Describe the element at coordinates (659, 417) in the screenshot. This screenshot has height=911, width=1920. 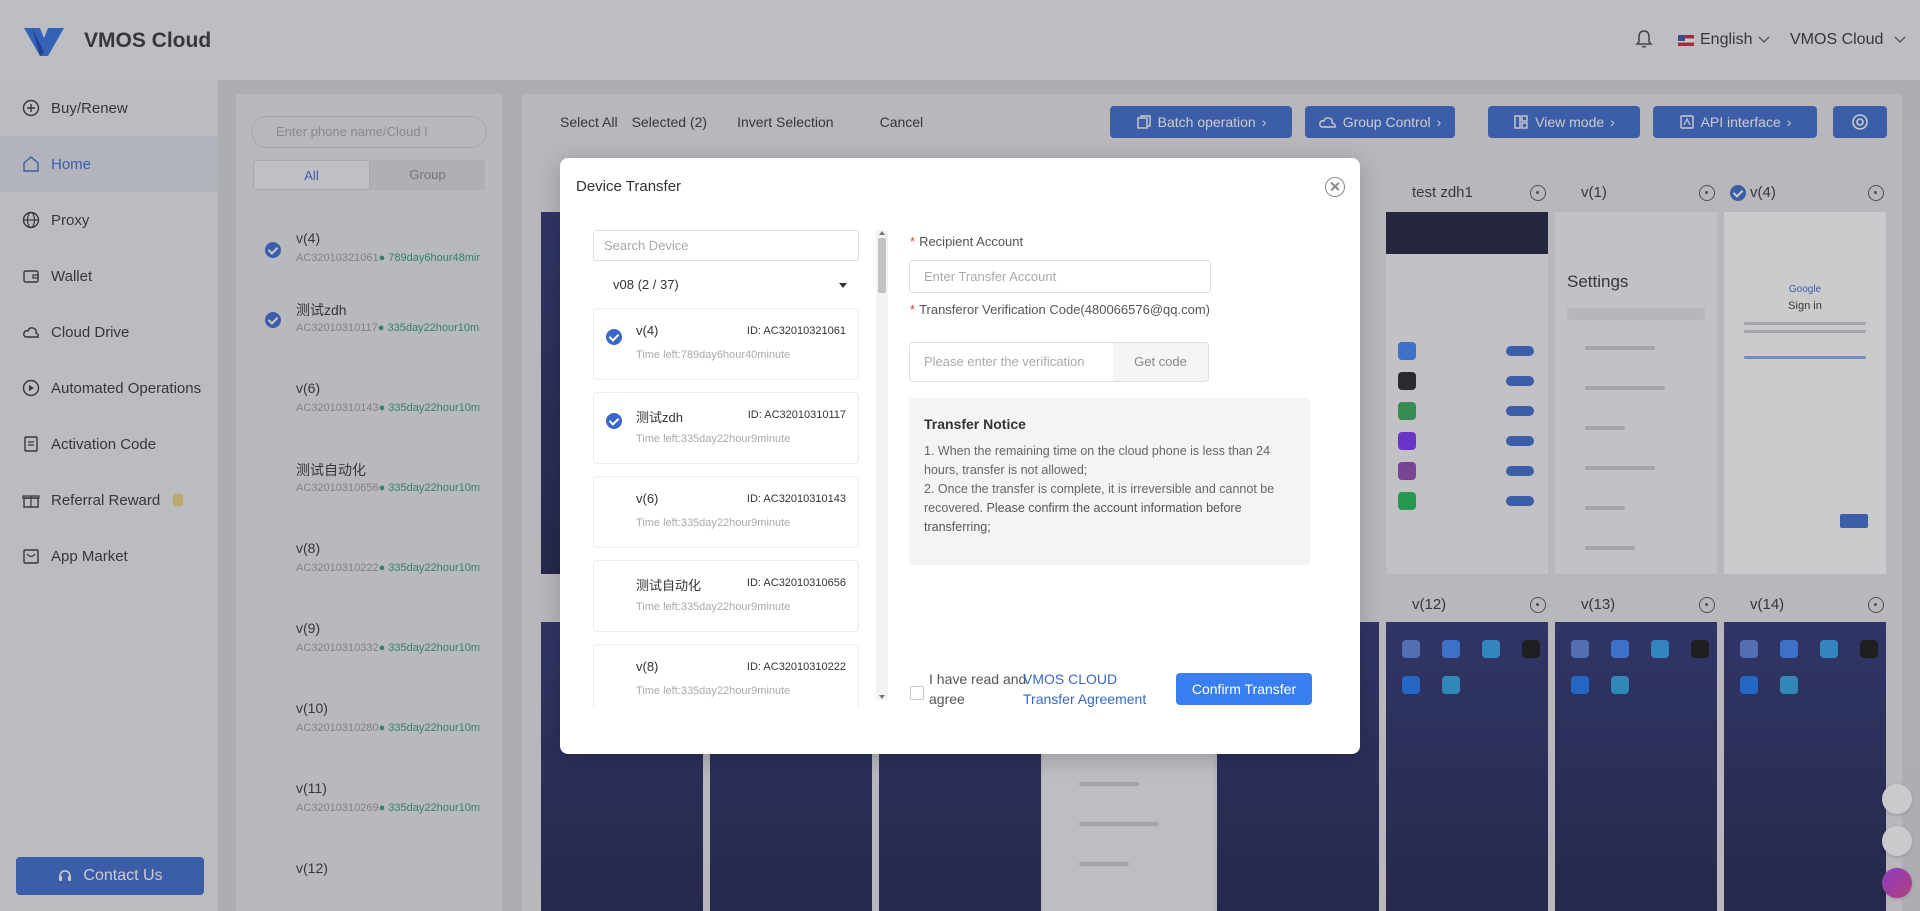
I see `device-name: 测试zdh` at that location.